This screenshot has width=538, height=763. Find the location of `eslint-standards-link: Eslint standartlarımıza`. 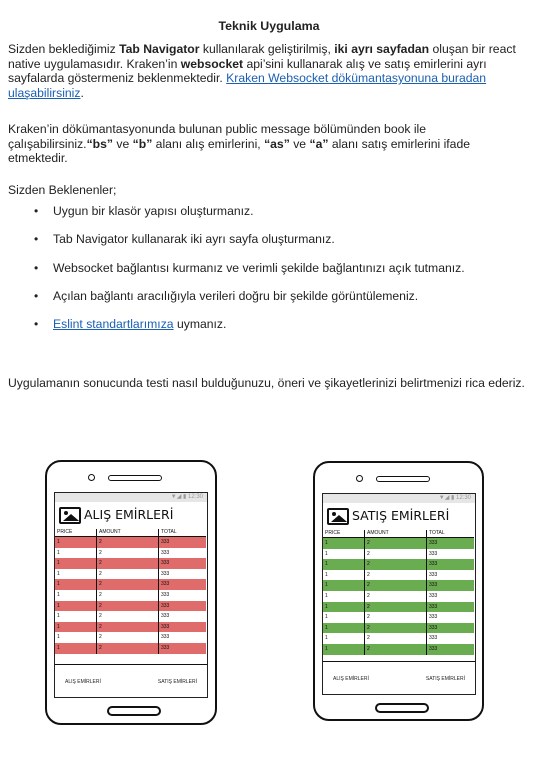

eslint-standards-link: Eslint standartlarımıza is located at coordinates (113, 324).